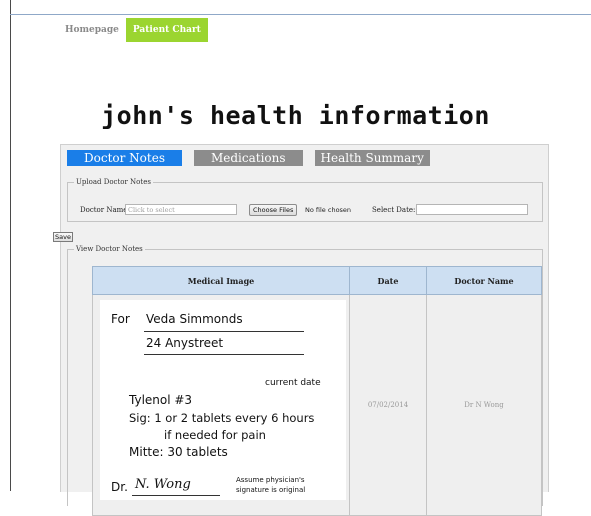  Describe the element at coordinates (178, 452) in the screenshot. I see `rx-mitte: Mitte: 30 tablets` at that location.